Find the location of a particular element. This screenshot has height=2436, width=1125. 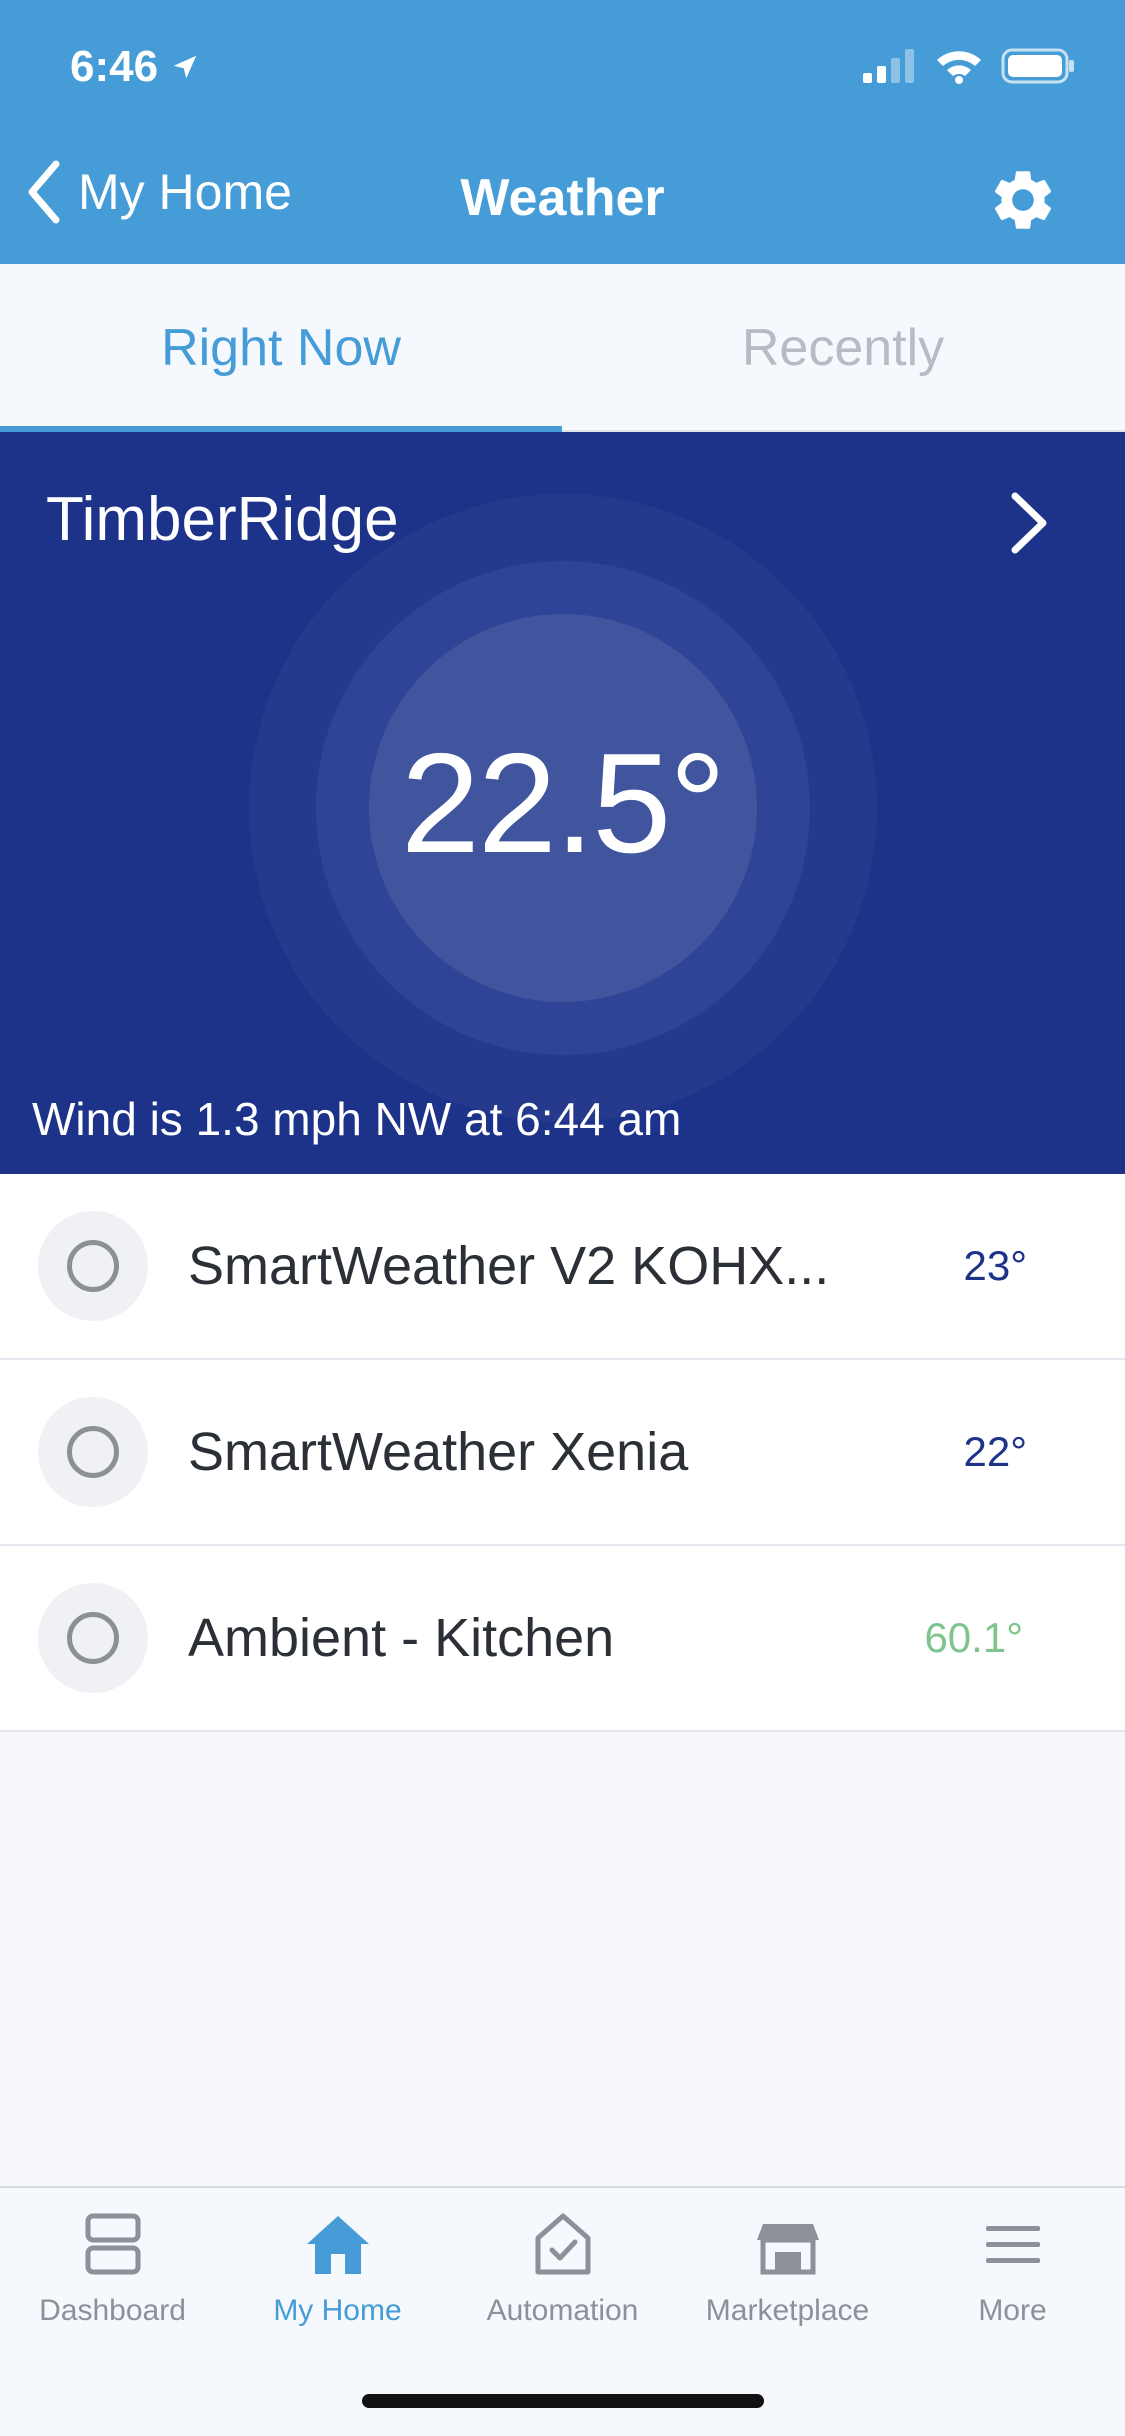

signal-icon is located at coordinates (888, 66).